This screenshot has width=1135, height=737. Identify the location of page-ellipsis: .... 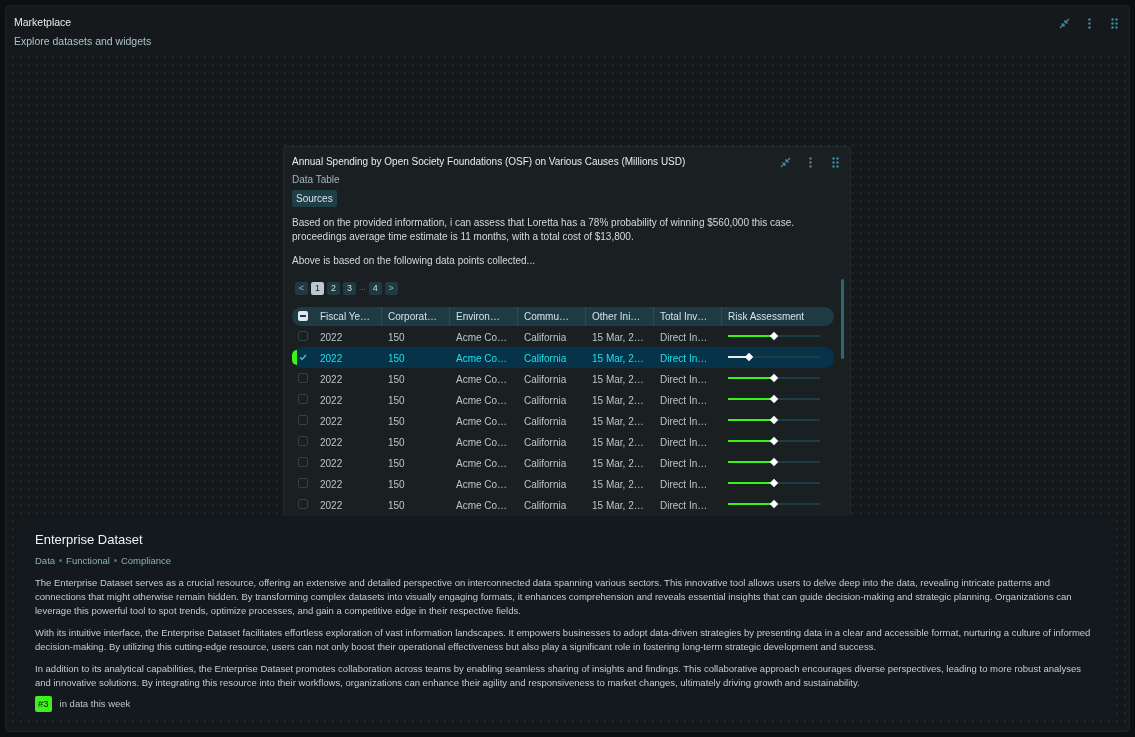
(362, 288).